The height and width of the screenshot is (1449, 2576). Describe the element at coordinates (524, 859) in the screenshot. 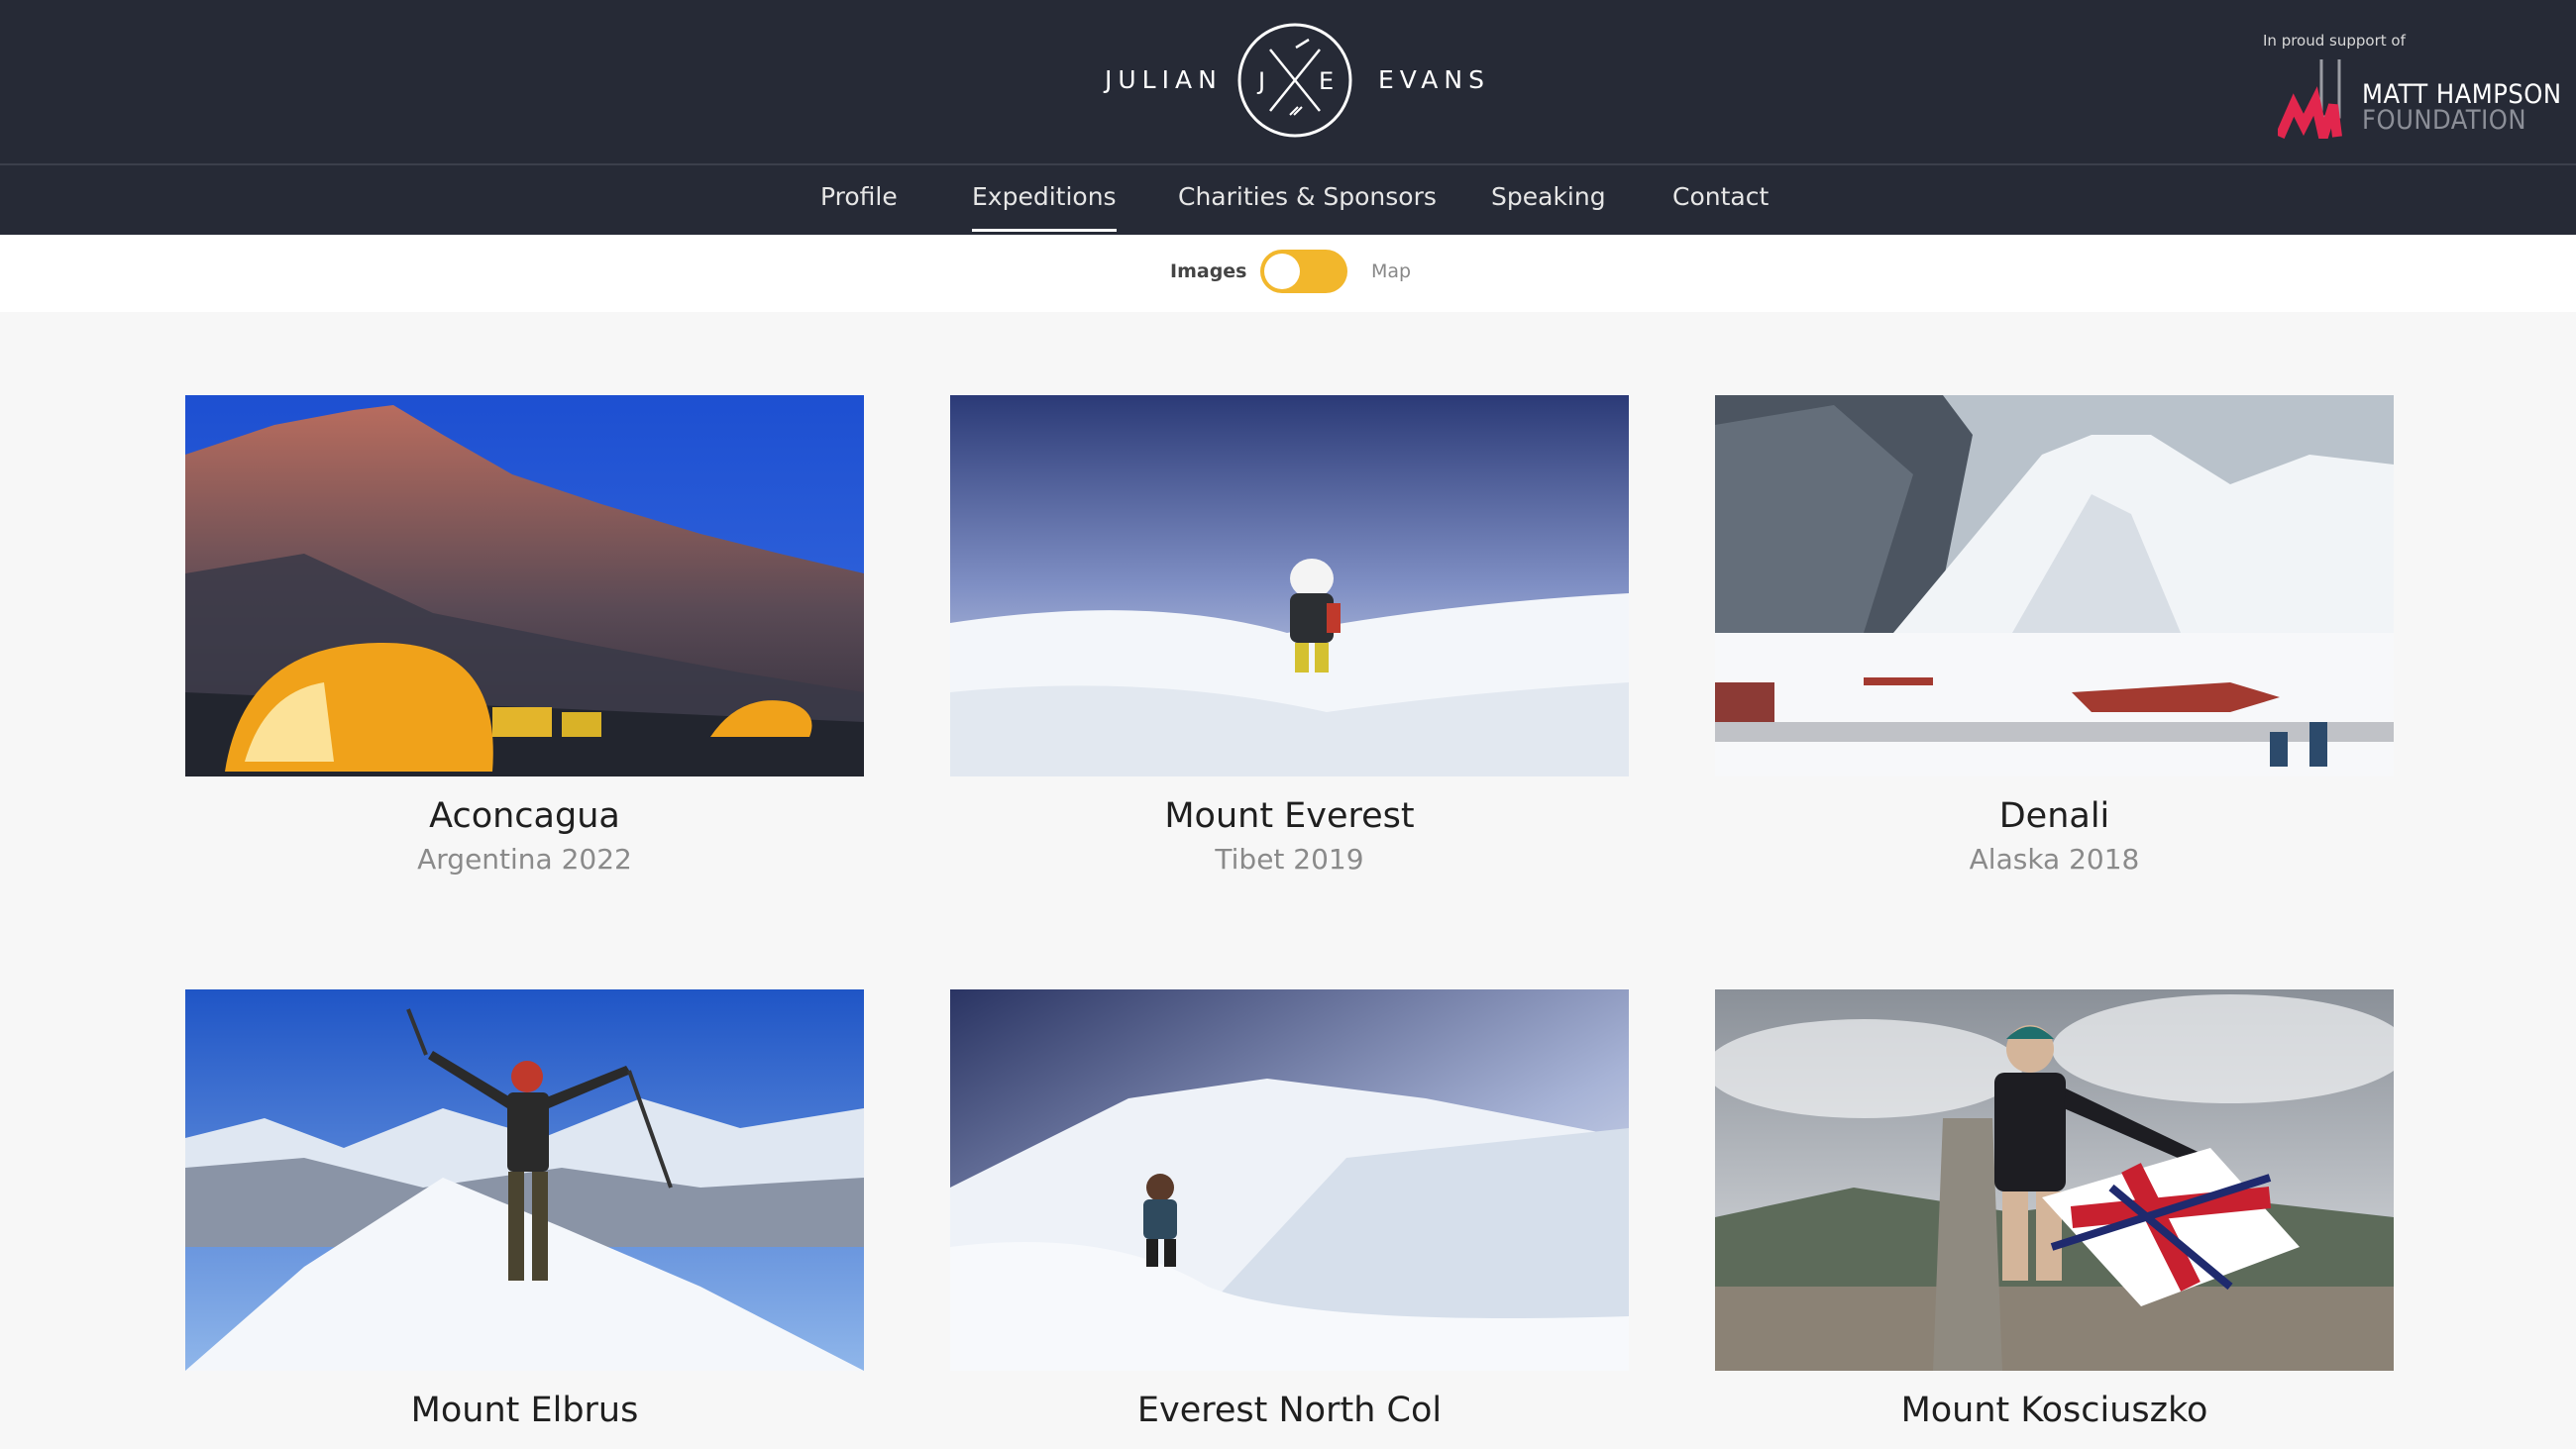

I see `expedition-subtitle: Argentina 2022` at that location.